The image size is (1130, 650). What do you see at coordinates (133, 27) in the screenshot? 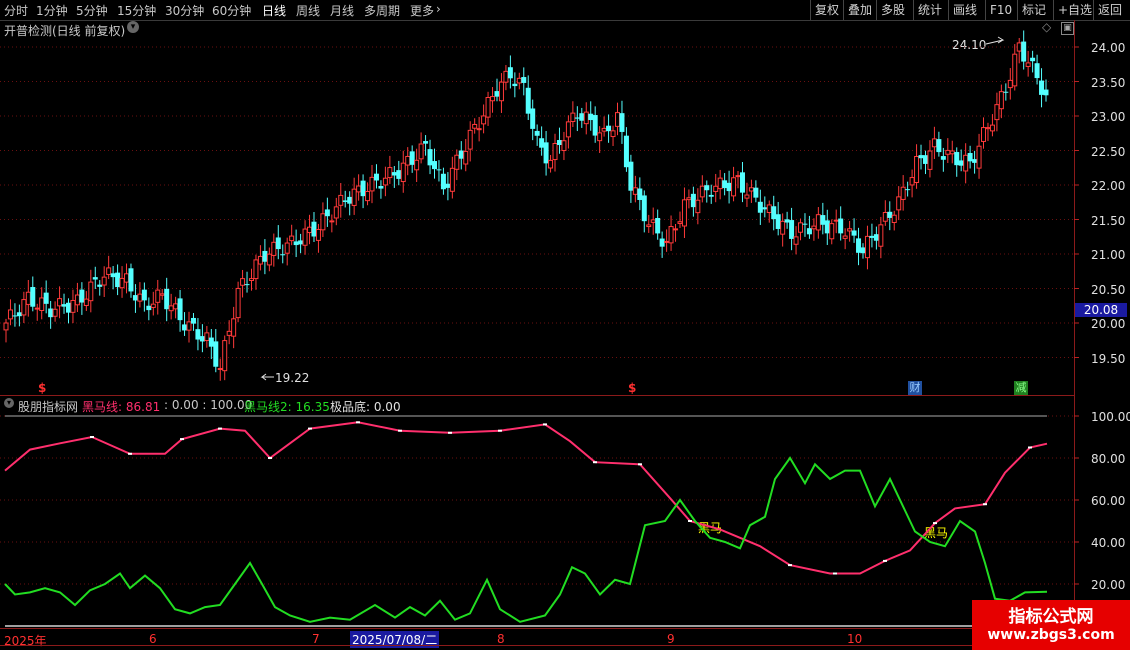
I see `title-dropdown-icon: ▾` at bounding box center [133, 27].